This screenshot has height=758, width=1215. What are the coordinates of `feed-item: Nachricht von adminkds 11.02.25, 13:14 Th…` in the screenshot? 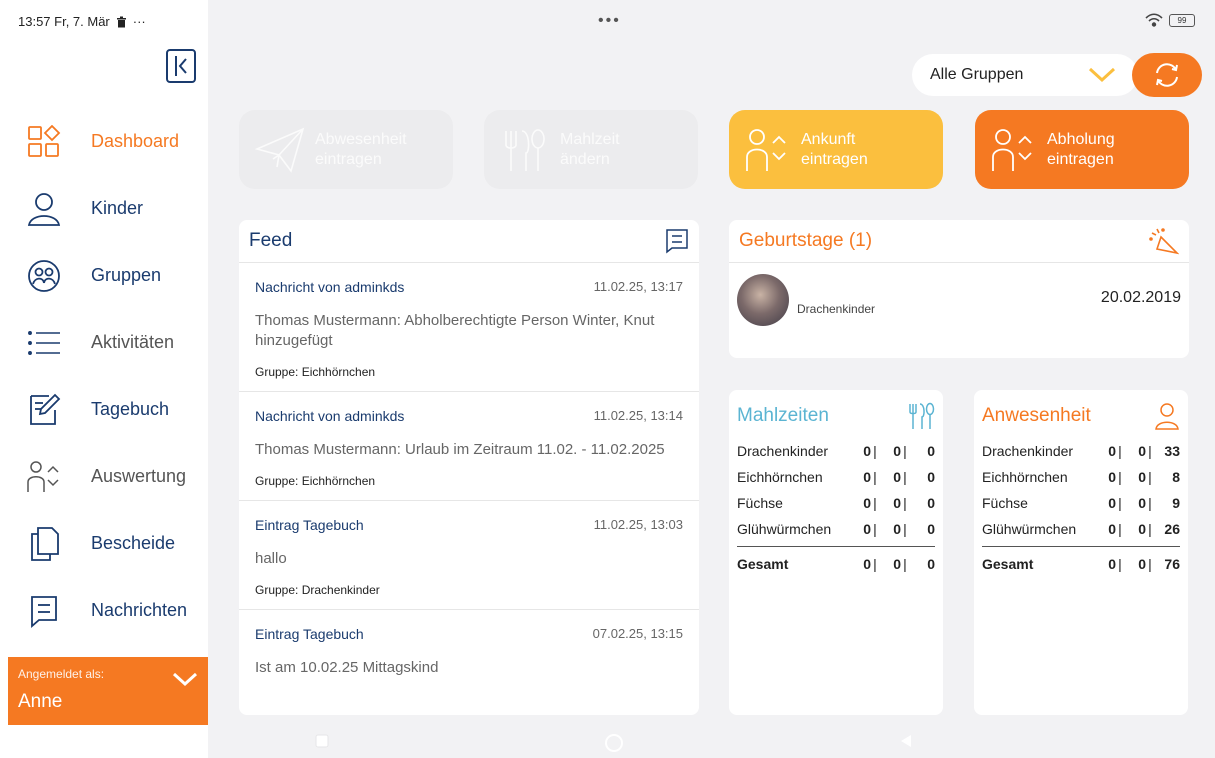 It's located at (469, 446).